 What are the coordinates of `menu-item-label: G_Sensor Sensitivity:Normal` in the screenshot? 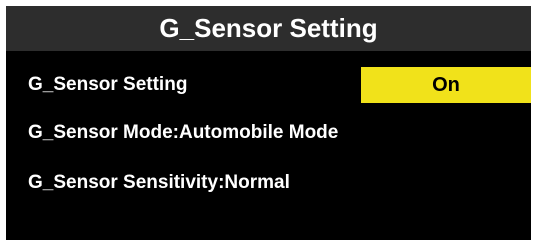 It's located at (159, 182).